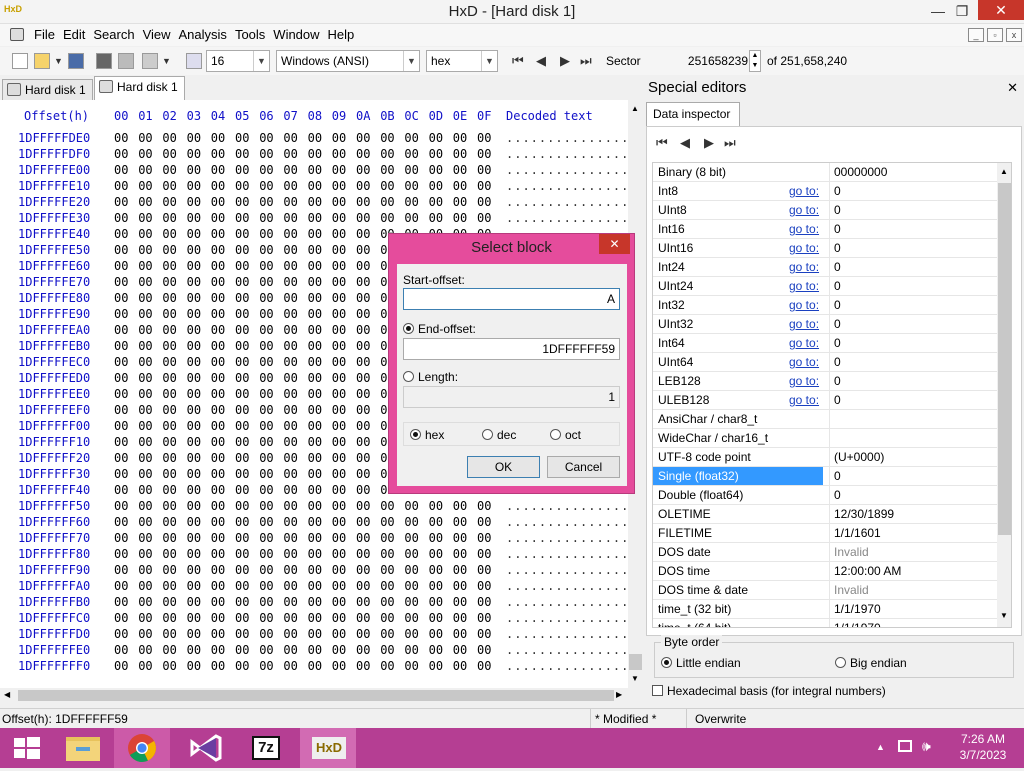 This screenshot has height=771, width=1024. What do you see at coordinates (84, 748) in the screenshot?
I see `file-explorer-icon` at bounding box center [84, 748].